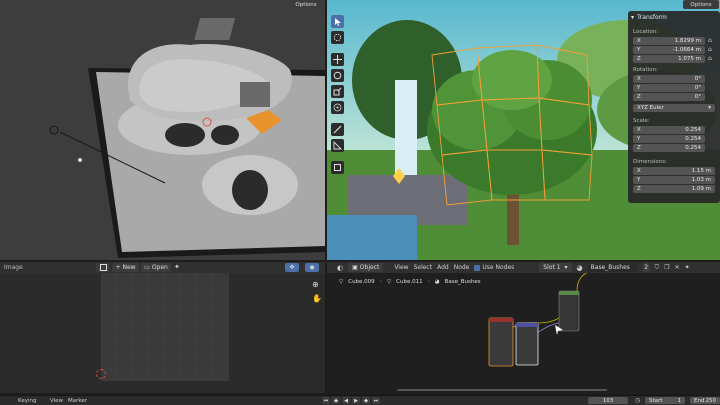  Describe the element at coordinates (669, 59) in the screenshot. I see `location-z-field: Z 1.075 m` at that location.